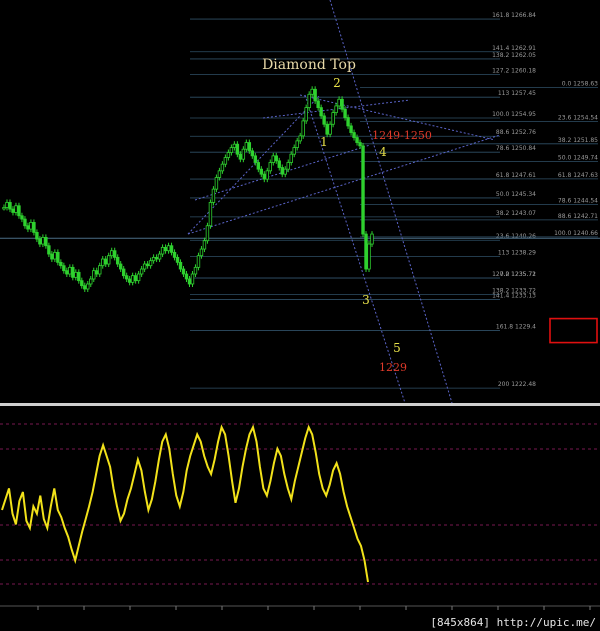 This screenshot has height=631, width=600. Describe the element at coordinates (517, 93) in the screenshot. I see `fib-level-label: 113 1257.45` at that location.